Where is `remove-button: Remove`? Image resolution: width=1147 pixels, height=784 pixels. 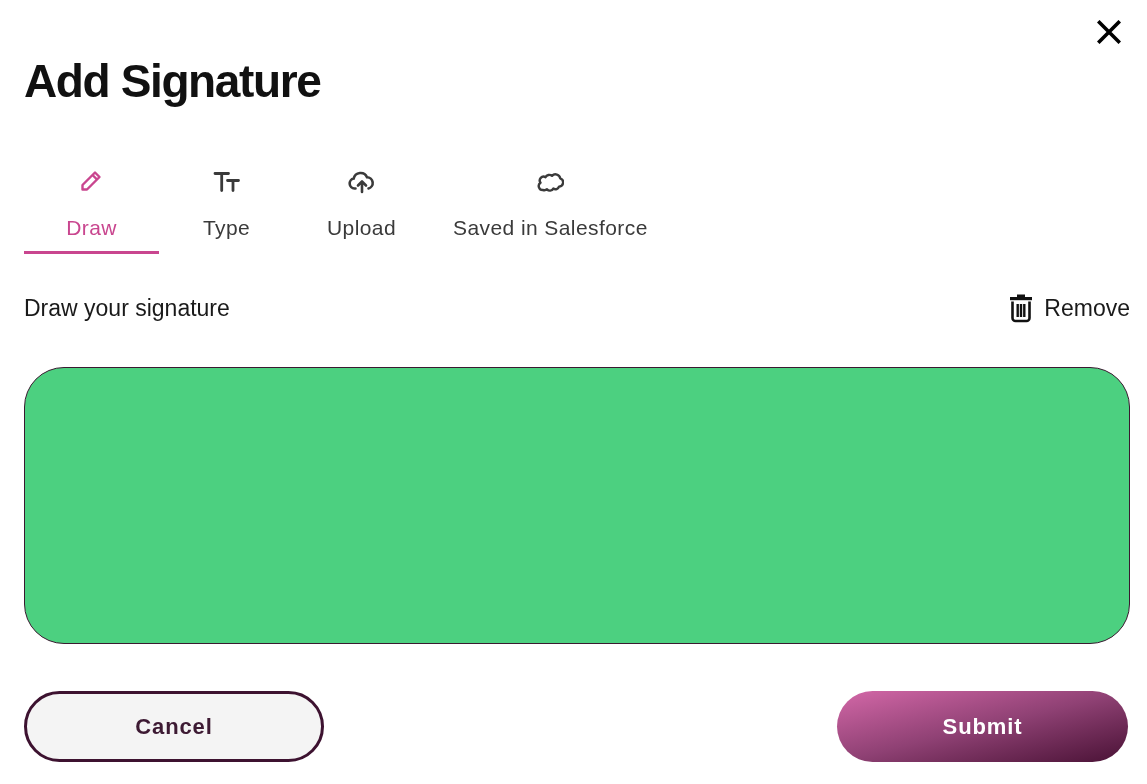
remove-button: Remove is located at coordinates (1069, 308).